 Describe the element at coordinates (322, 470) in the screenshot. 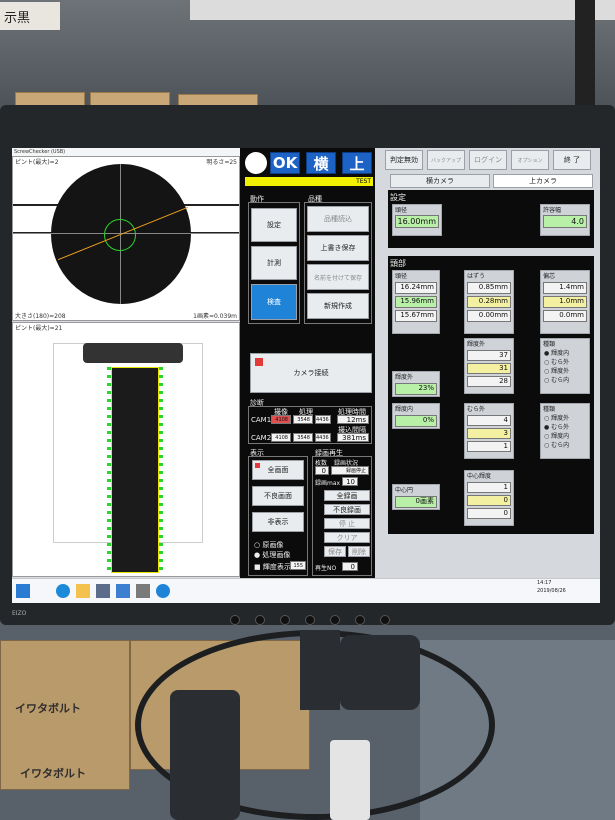

I see `rokuga-count: 0` at that location.